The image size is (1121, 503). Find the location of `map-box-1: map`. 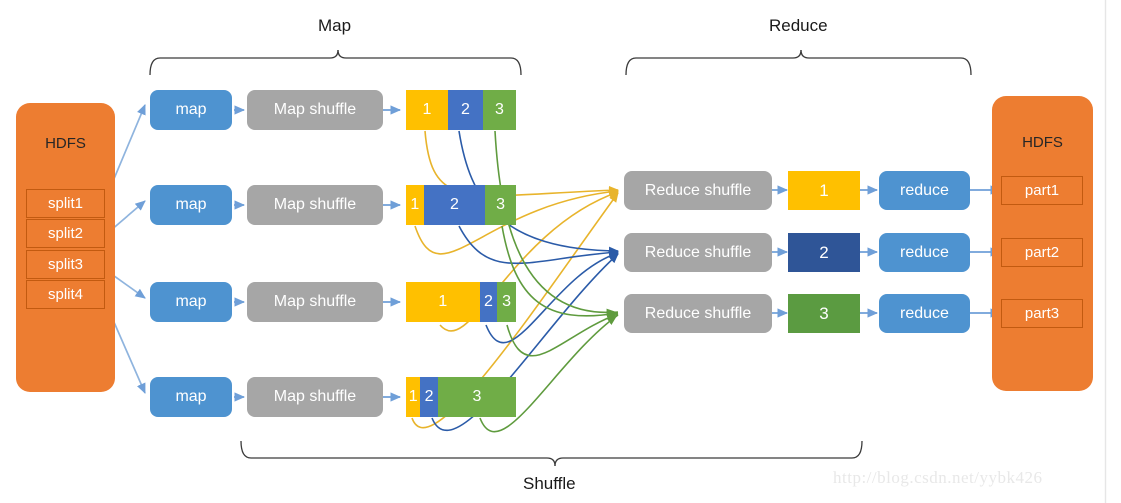

map-box-1: map is located at coordinates (191, 110).